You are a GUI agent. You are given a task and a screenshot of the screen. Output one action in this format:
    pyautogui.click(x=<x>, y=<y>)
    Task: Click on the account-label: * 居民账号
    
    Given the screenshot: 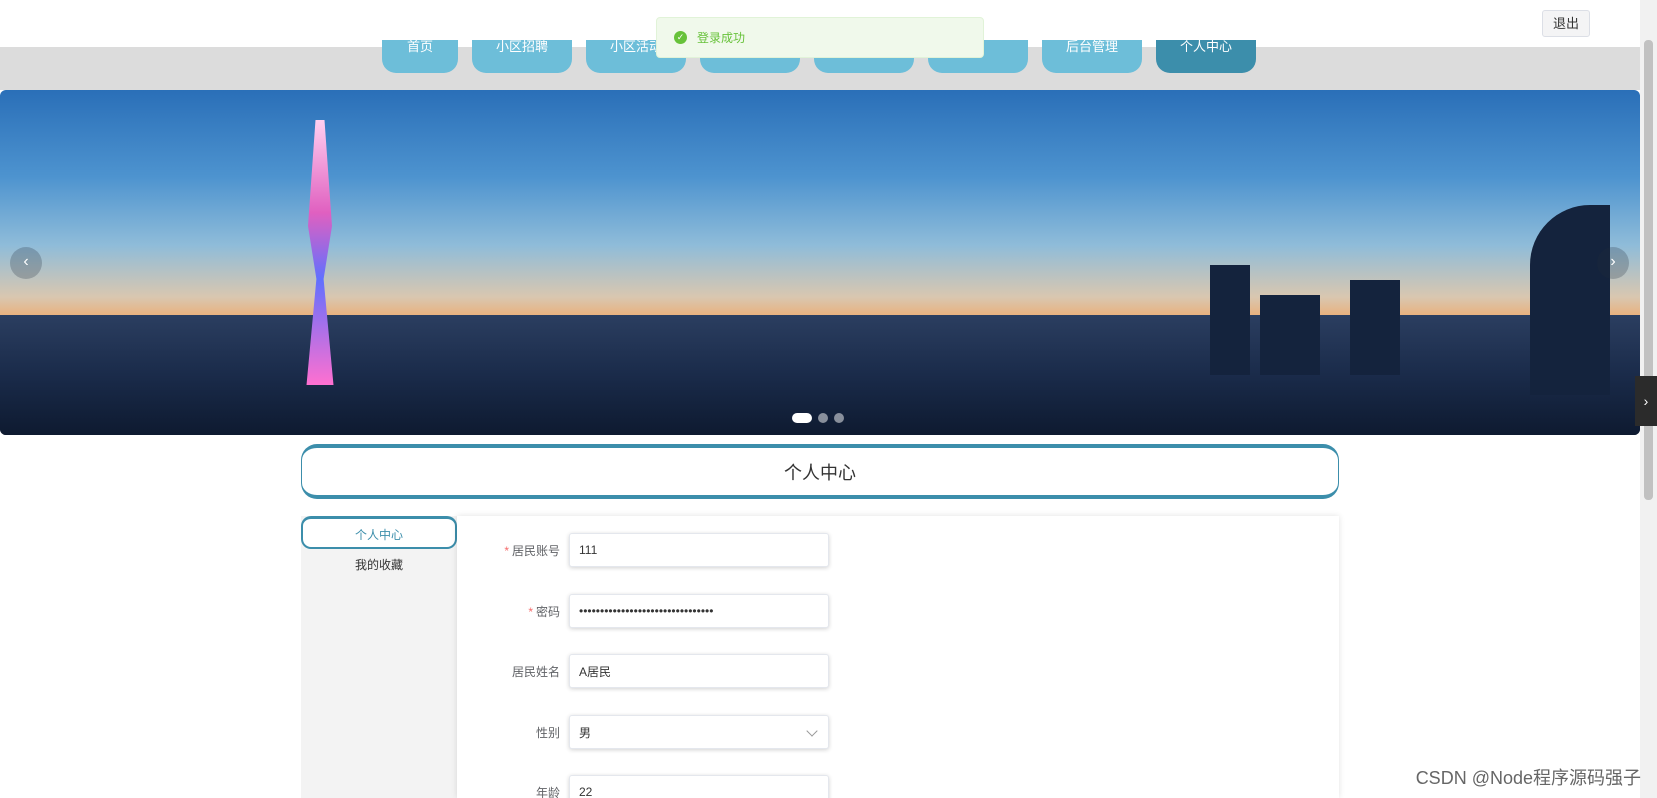 What is the action you would take?
    pyautogui.click(x=532, y=550)
    